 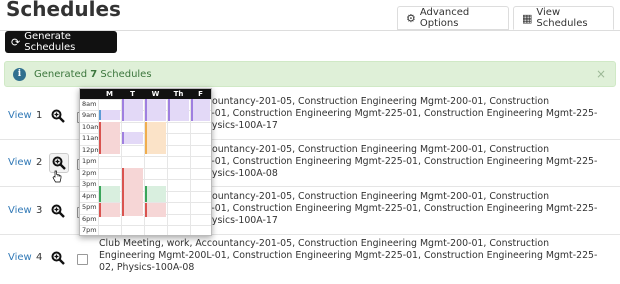 I want to click on tab-bar: ⚙ Advanced Options ▦ View Schedules, so click(x=310, y=16).